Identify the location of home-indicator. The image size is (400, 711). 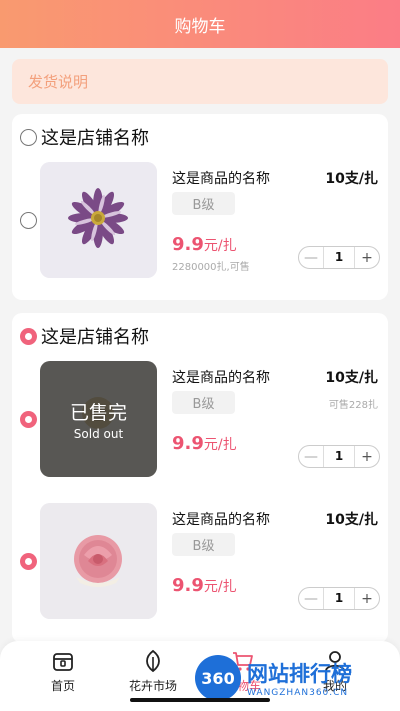
(200, 700).